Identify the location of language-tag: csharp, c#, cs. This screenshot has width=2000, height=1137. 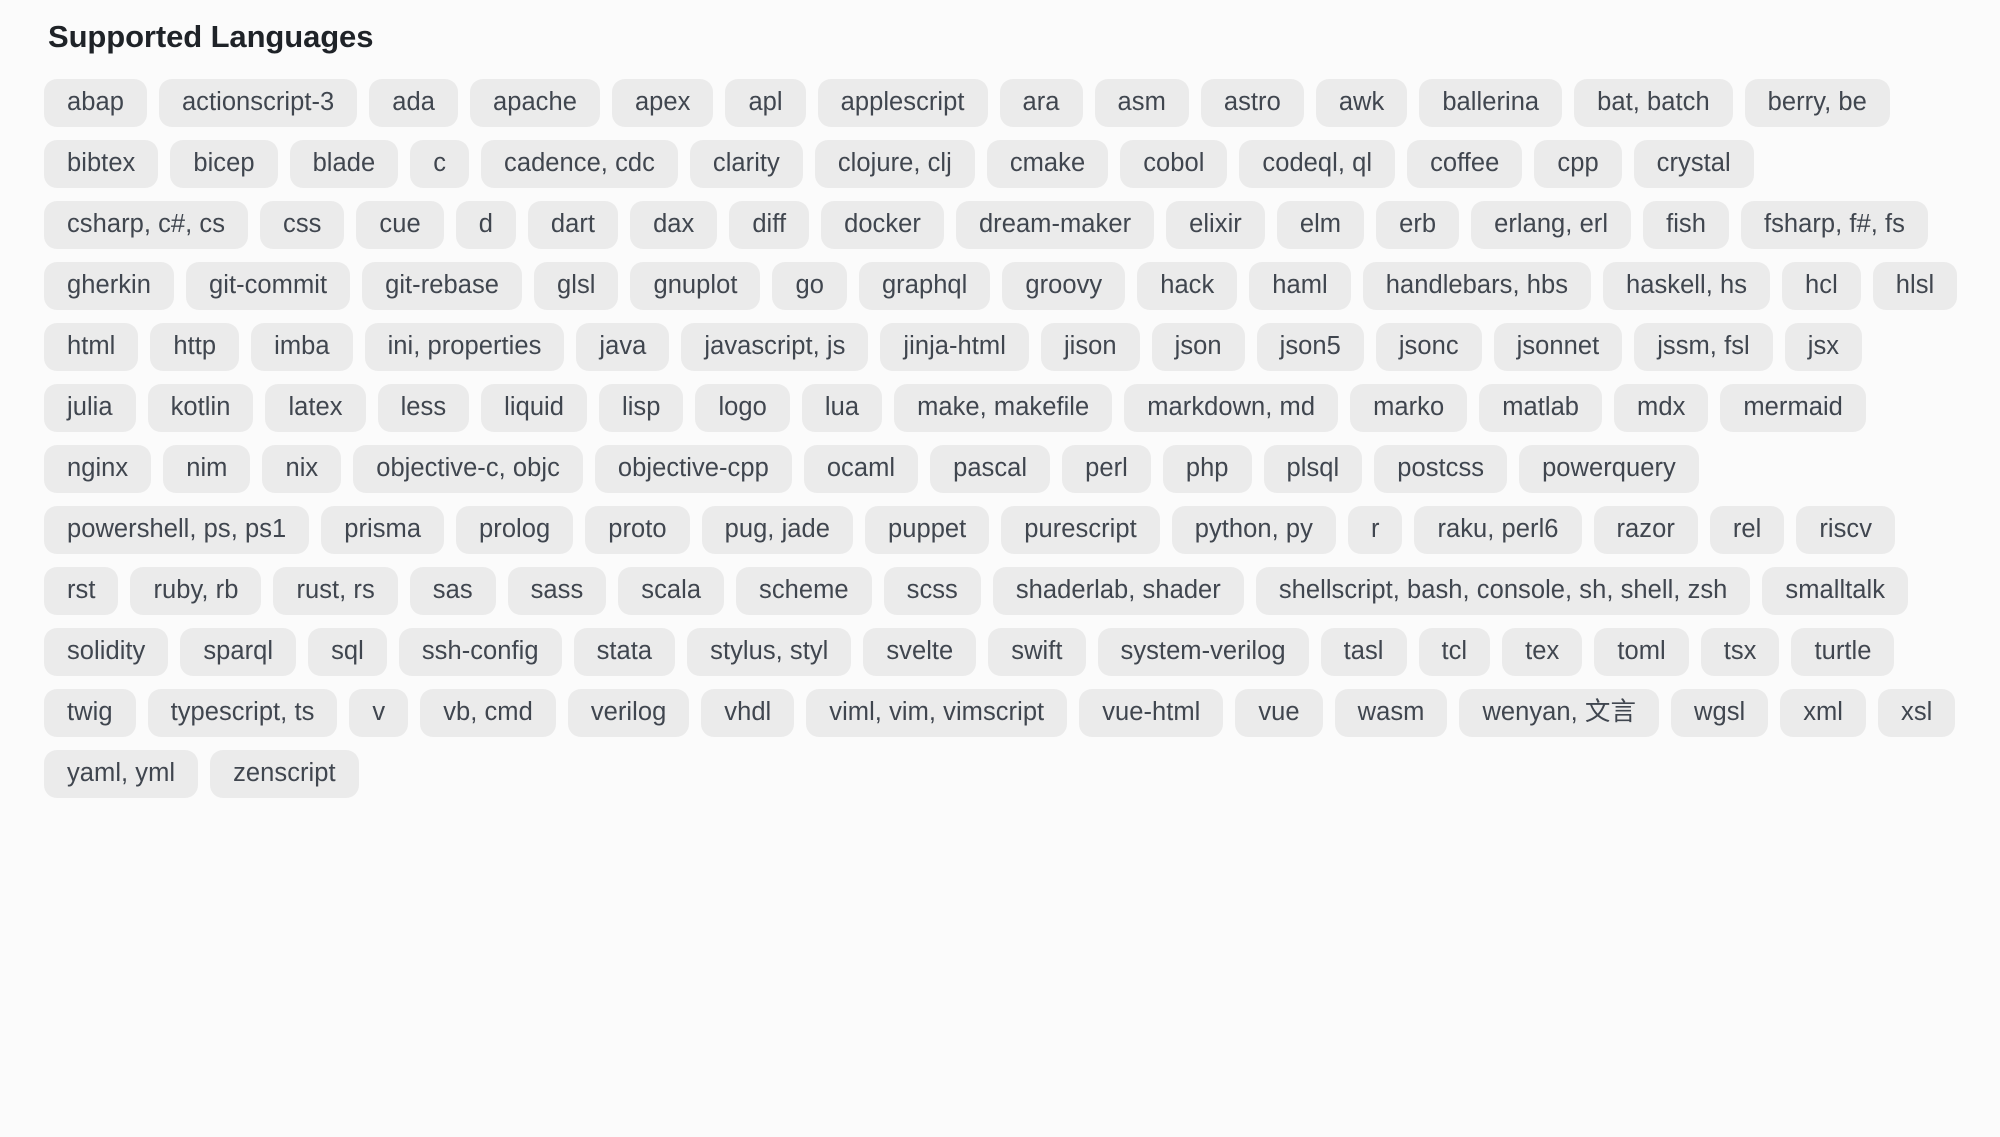
(146, 224).